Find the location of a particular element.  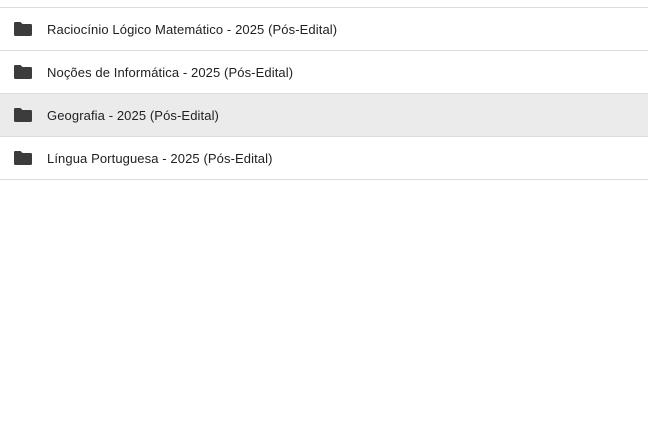

folder-name: Língua Portuguesa - 2025 (Pós-Edital) is located at coordinates (160, 158).